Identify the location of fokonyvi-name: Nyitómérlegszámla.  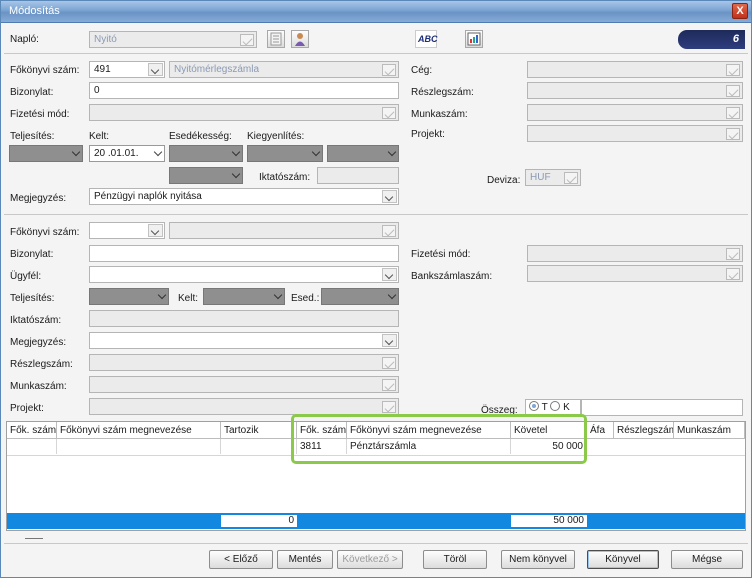
(217, 69).